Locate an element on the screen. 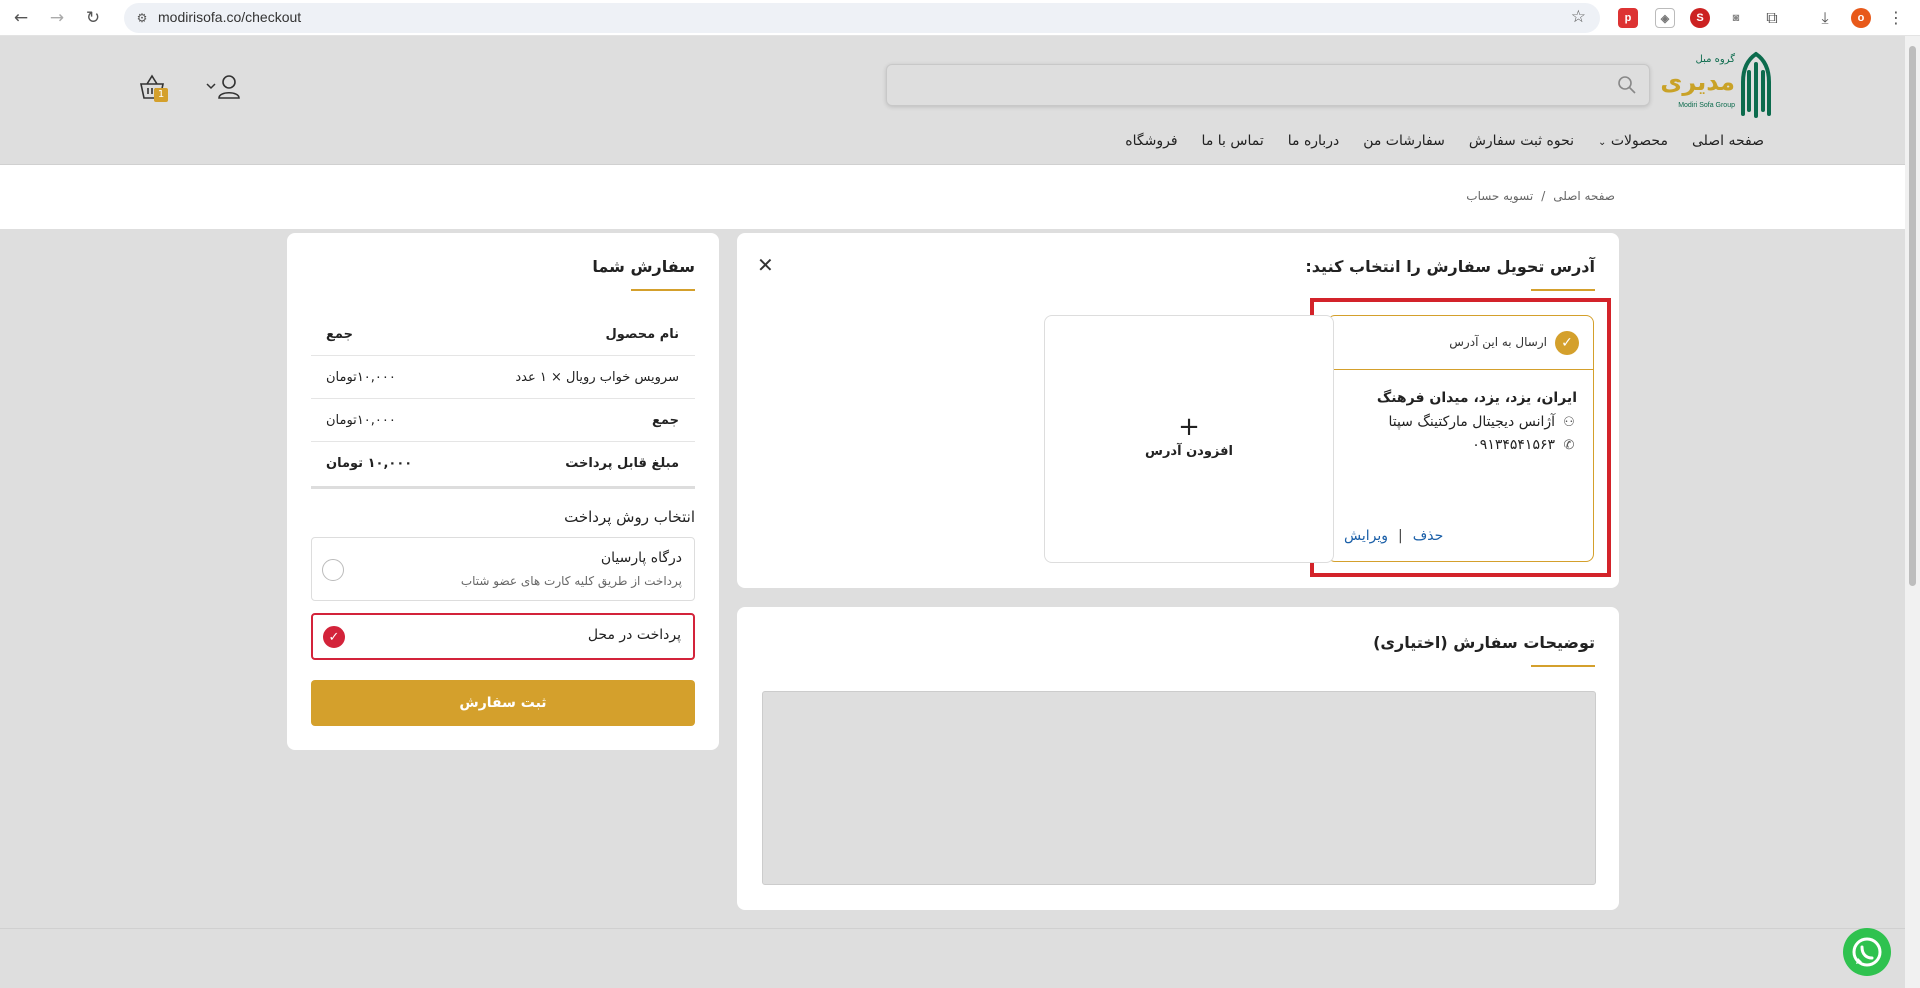 This screenshot has width=1920, height=988. payment-method-title: انتخاب روش پرداخت is located at coordinates (629, 517).